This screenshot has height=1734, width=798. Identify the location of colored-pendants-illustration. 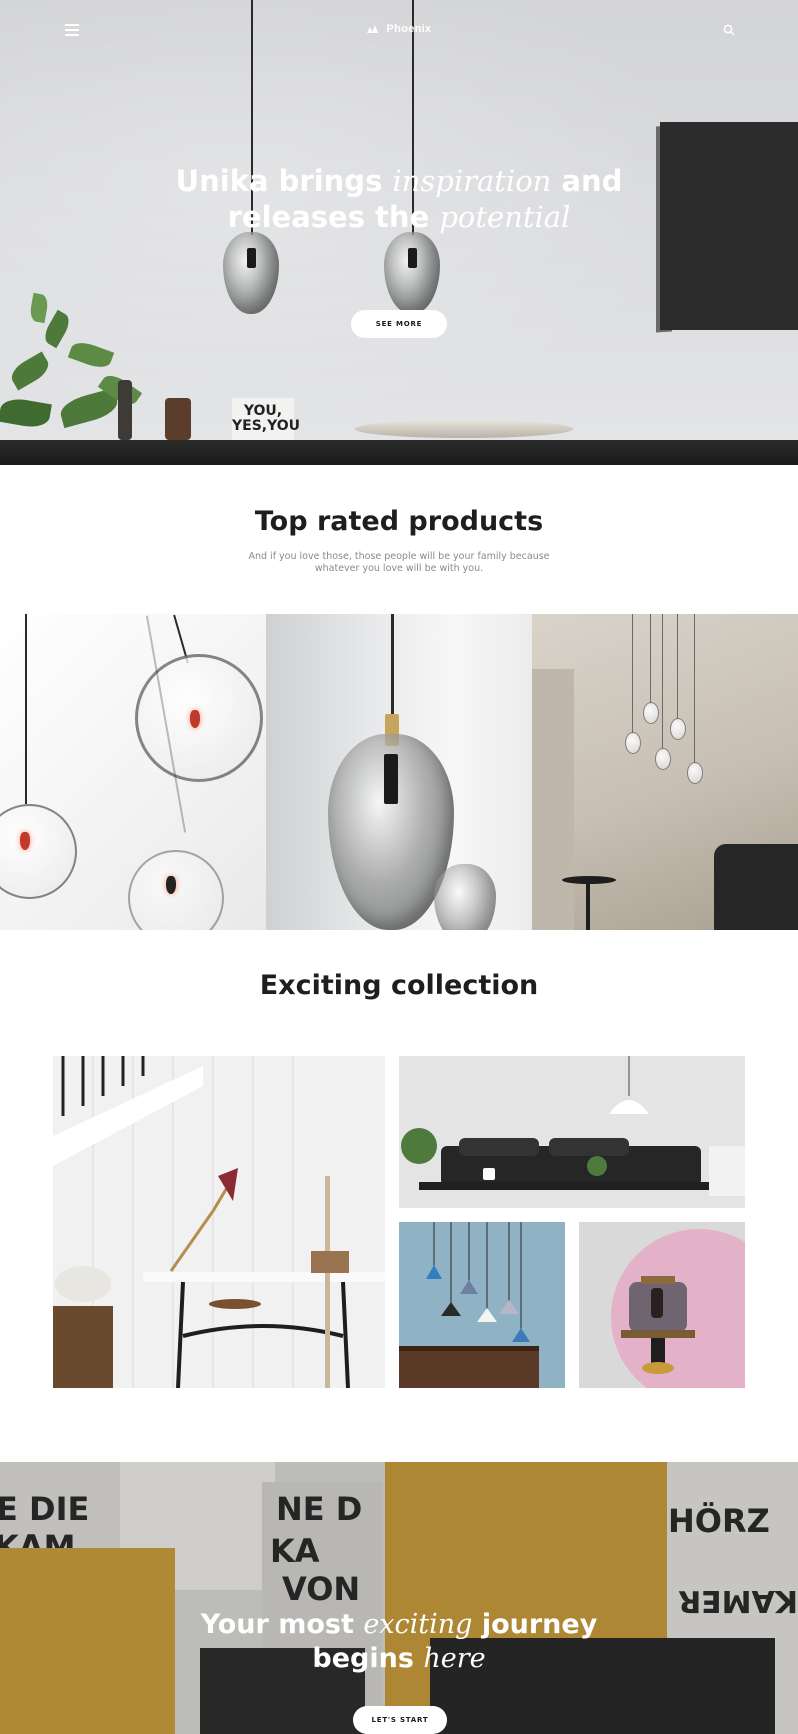
(482, 1305).